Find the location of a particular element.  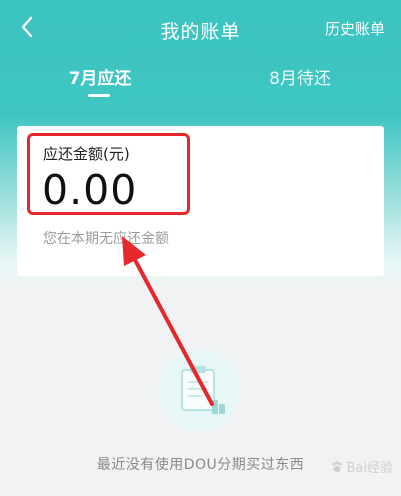

active-tab-indicator is located at coordinates (99, 95).